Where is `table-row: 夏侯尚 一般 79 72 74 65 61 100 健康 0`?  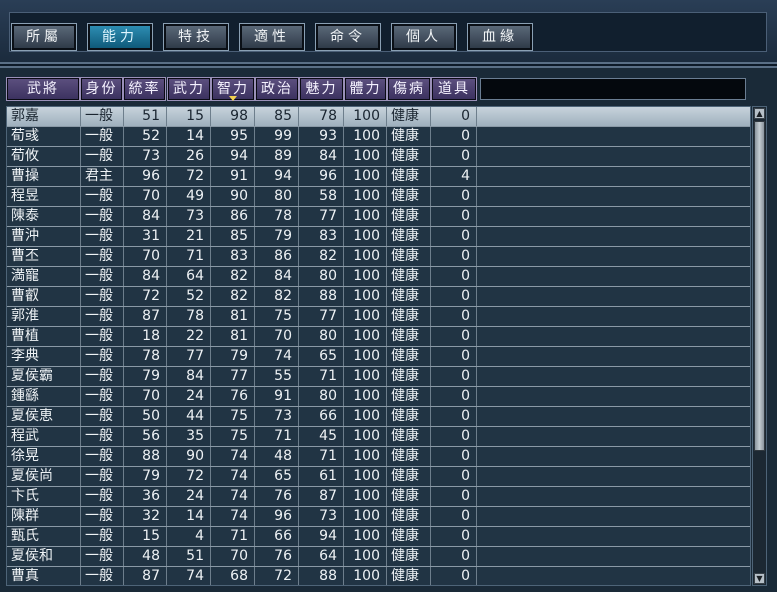
table-row: 夏侯尚 一般 79 72 74 65 61 100 健康 0 is located at coordinates (378, 477).